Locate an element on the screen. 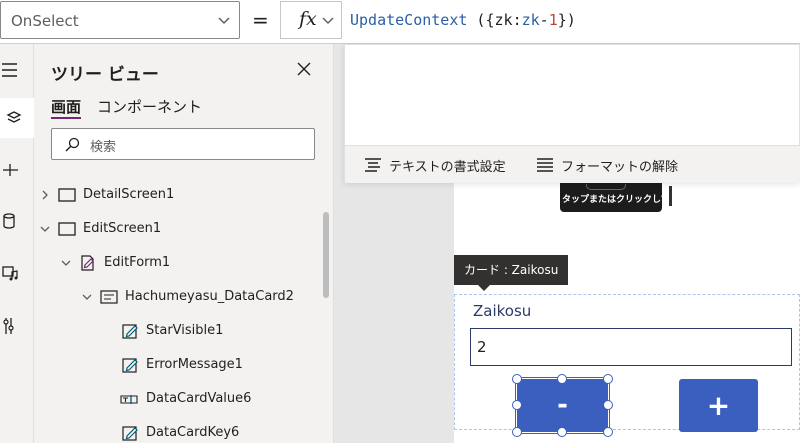  left-rail is located at coordinates (17, 243).